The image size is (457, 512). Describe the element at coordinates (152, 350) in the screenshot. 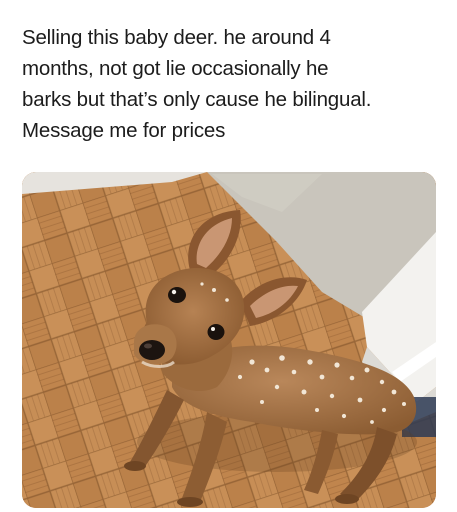

I see `dog-nose` at that location.